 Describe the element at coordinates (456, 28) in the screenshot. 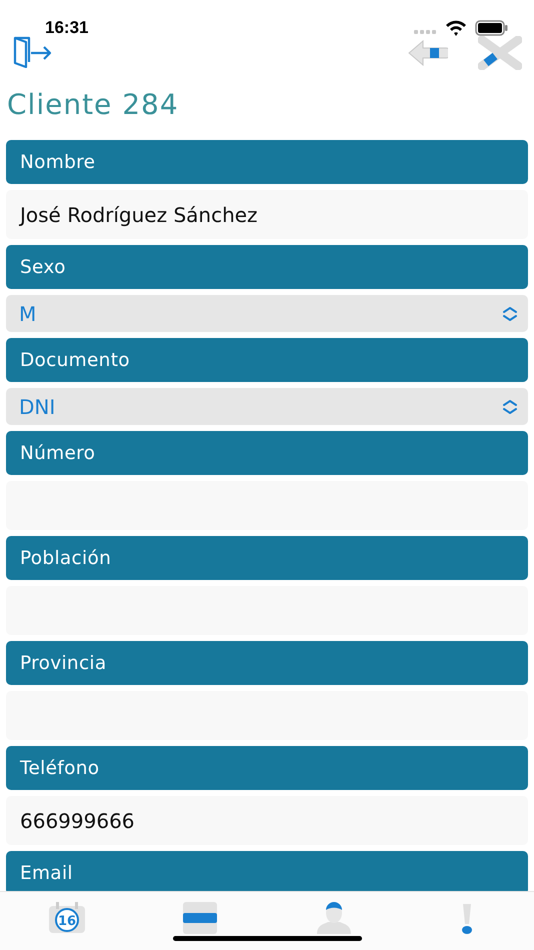

I see `wifi-icon` at that location.